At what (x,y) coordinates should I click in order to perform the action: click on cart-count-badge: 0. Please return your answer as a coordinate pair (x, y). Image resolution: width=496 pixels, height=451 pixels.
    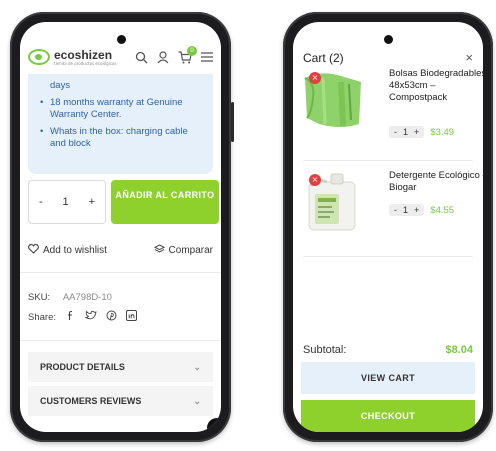
    Looking at the image, I should click on (192, 50).